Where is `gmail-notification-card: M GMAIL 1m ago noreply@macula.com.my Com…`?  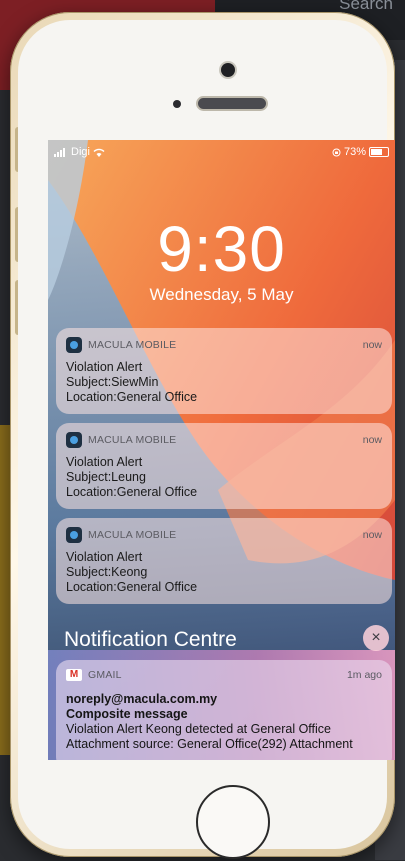 gmail-notification-card: M GMAIL 1m ago noreply@macula.com.my Com… is located at coordinates (224, 710).